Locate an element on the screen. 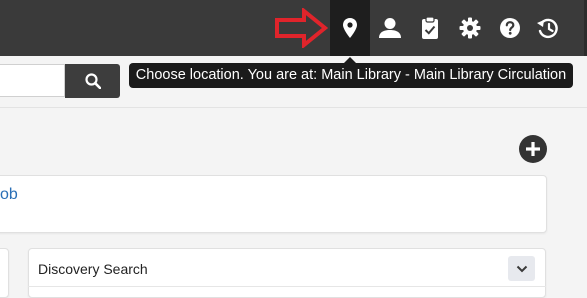 The height and width of the screenshot is (298, 587). tasks-clipboard-icon is located at coordinates (430, 27).